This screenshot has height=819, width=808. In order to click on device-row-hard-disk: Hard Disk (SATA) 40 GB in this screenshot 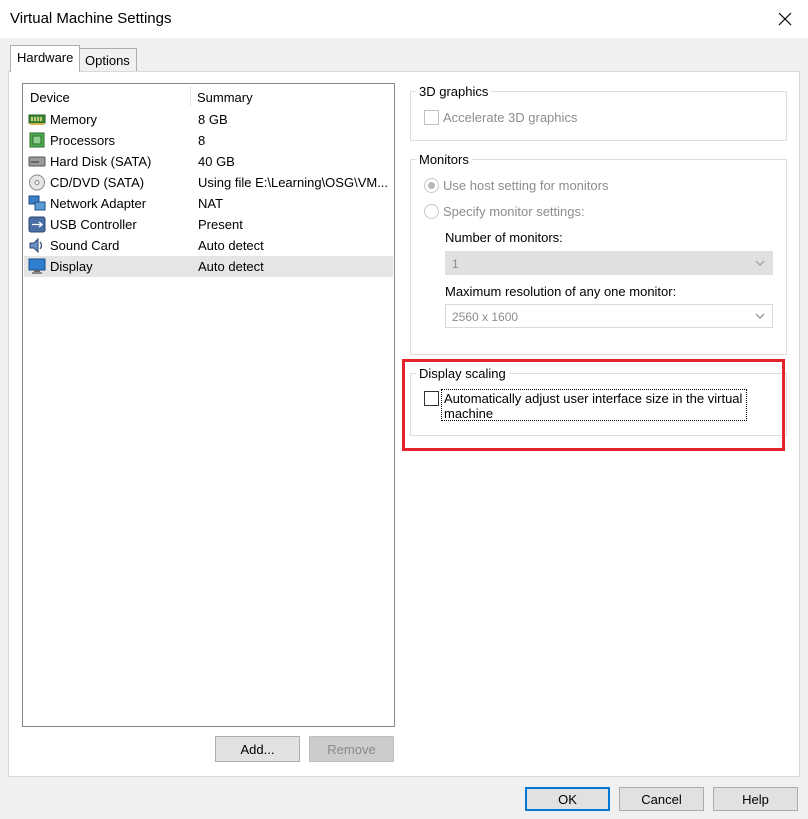, I will do `click(208, 161)`.